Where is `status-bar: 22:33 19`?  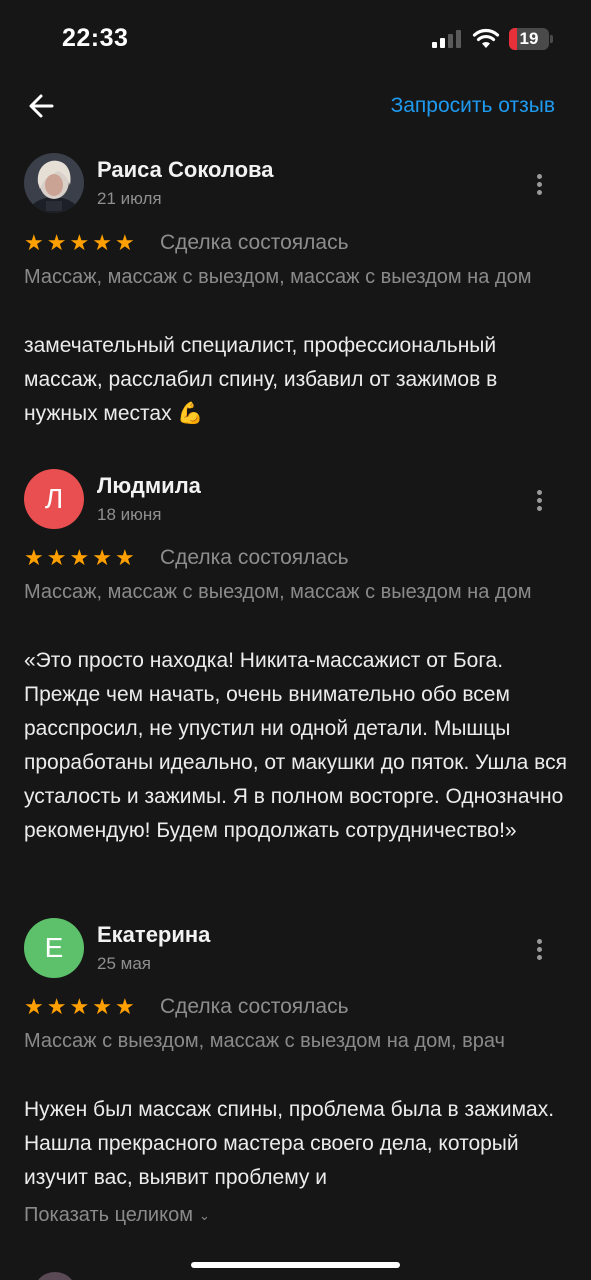 status-bar: 22:33 19 is located at coordinates (295, 40).